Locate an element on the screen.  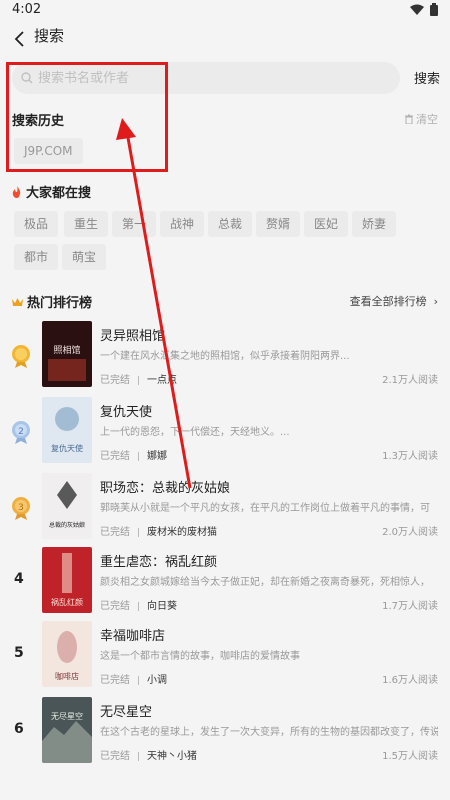
view-all-label: 查看全部排行榜 is located at coordinates (388, 301).